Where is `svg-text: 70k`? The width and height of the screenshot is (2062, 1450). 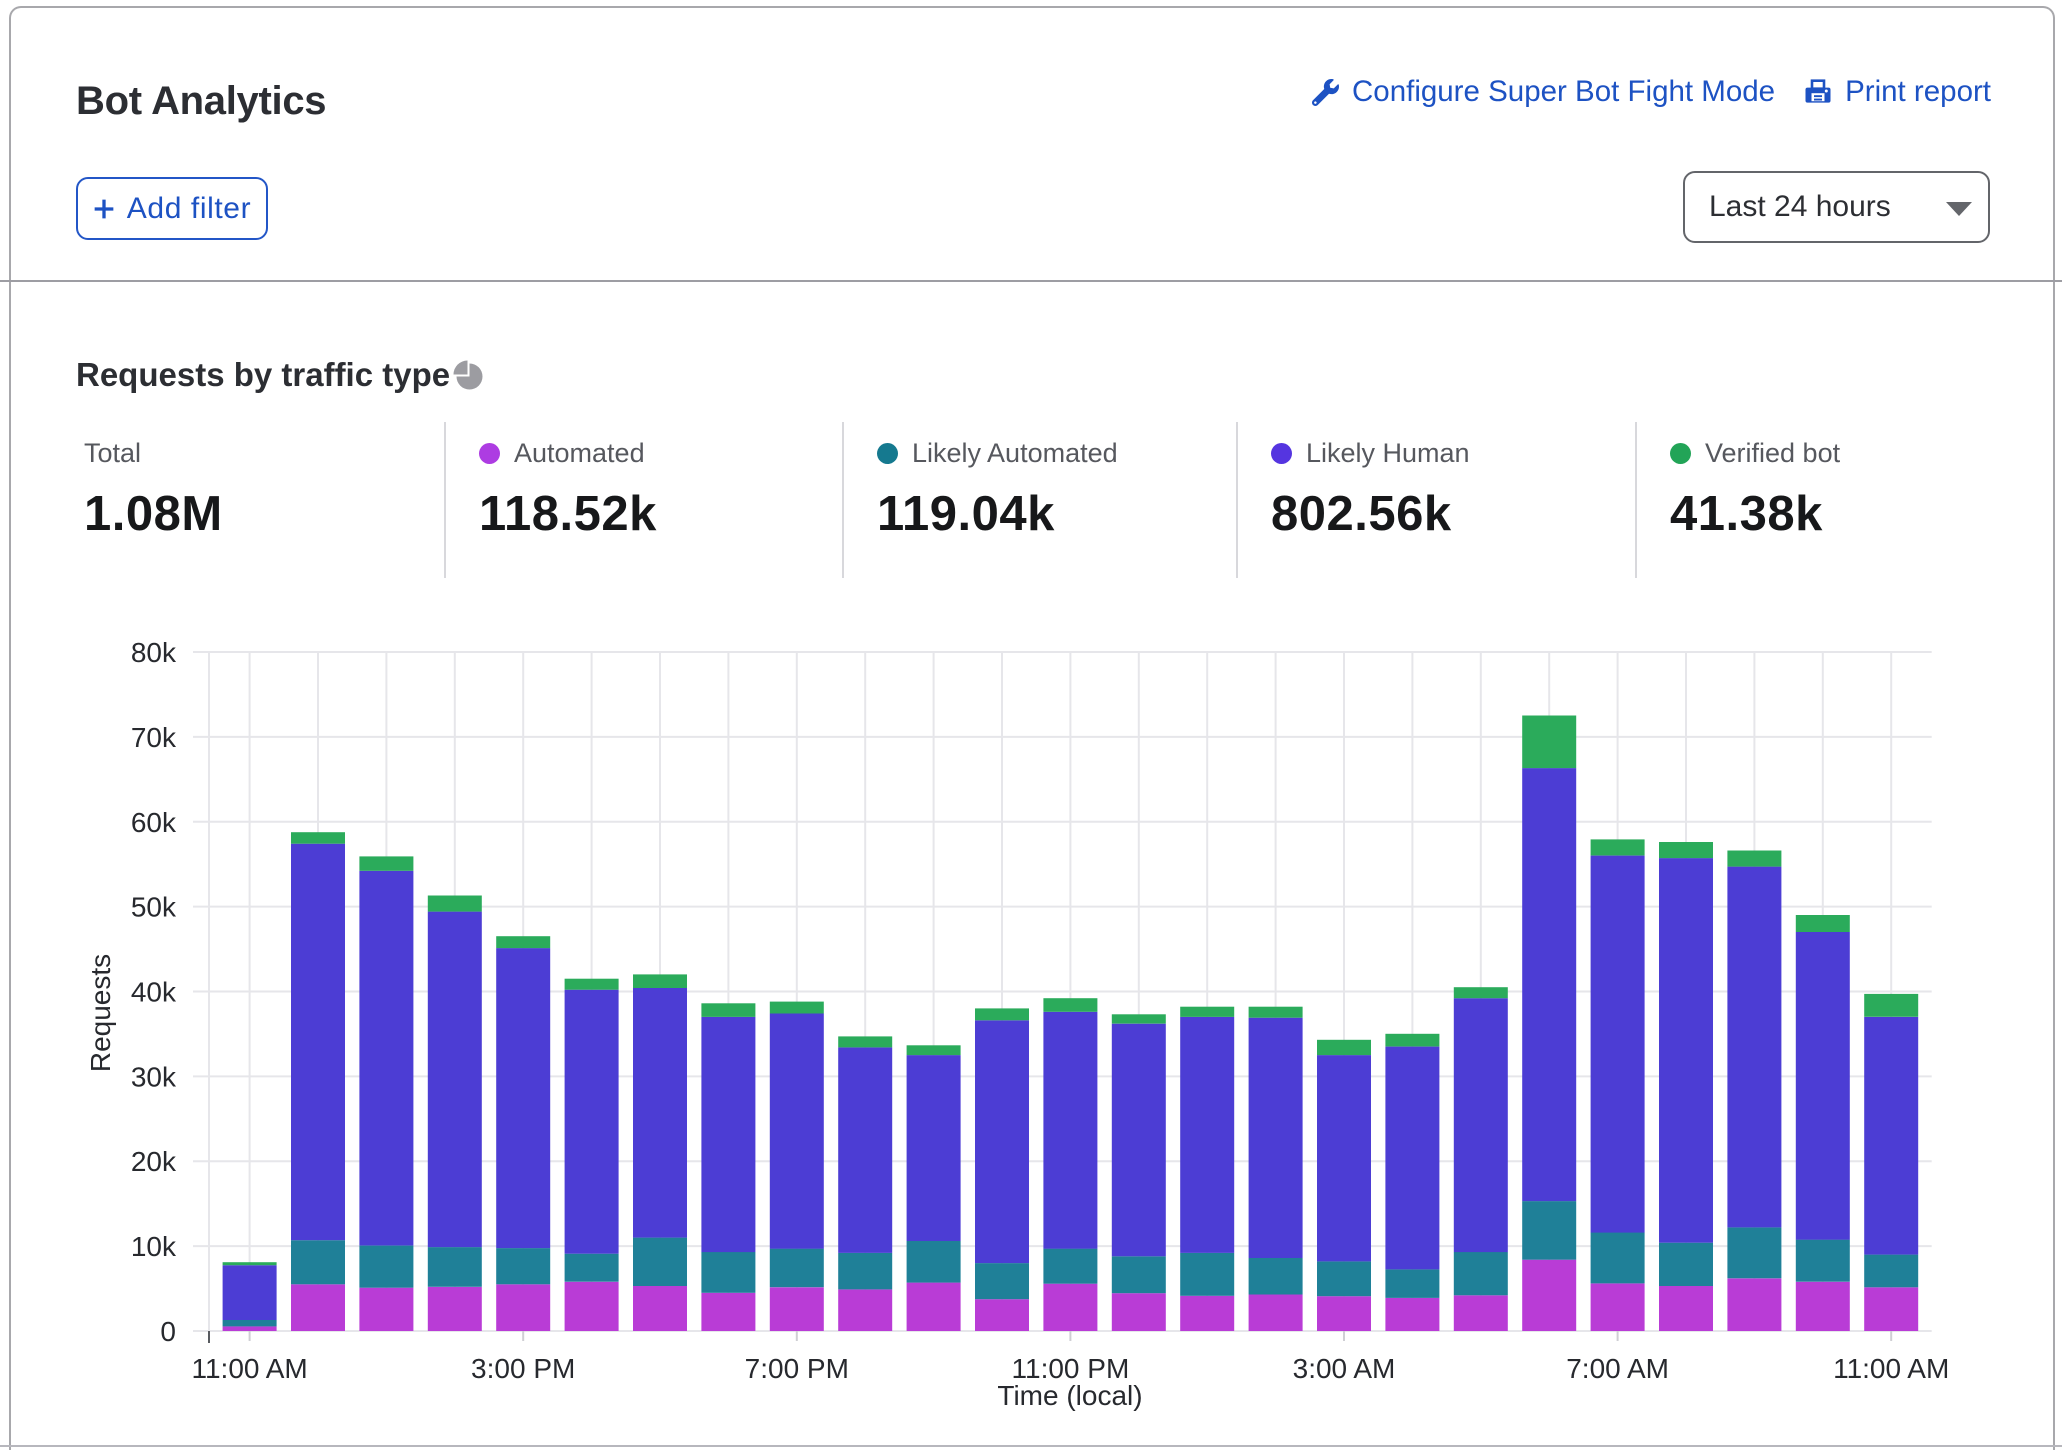
svg-text: 70k is located at coordinates (154, 737).